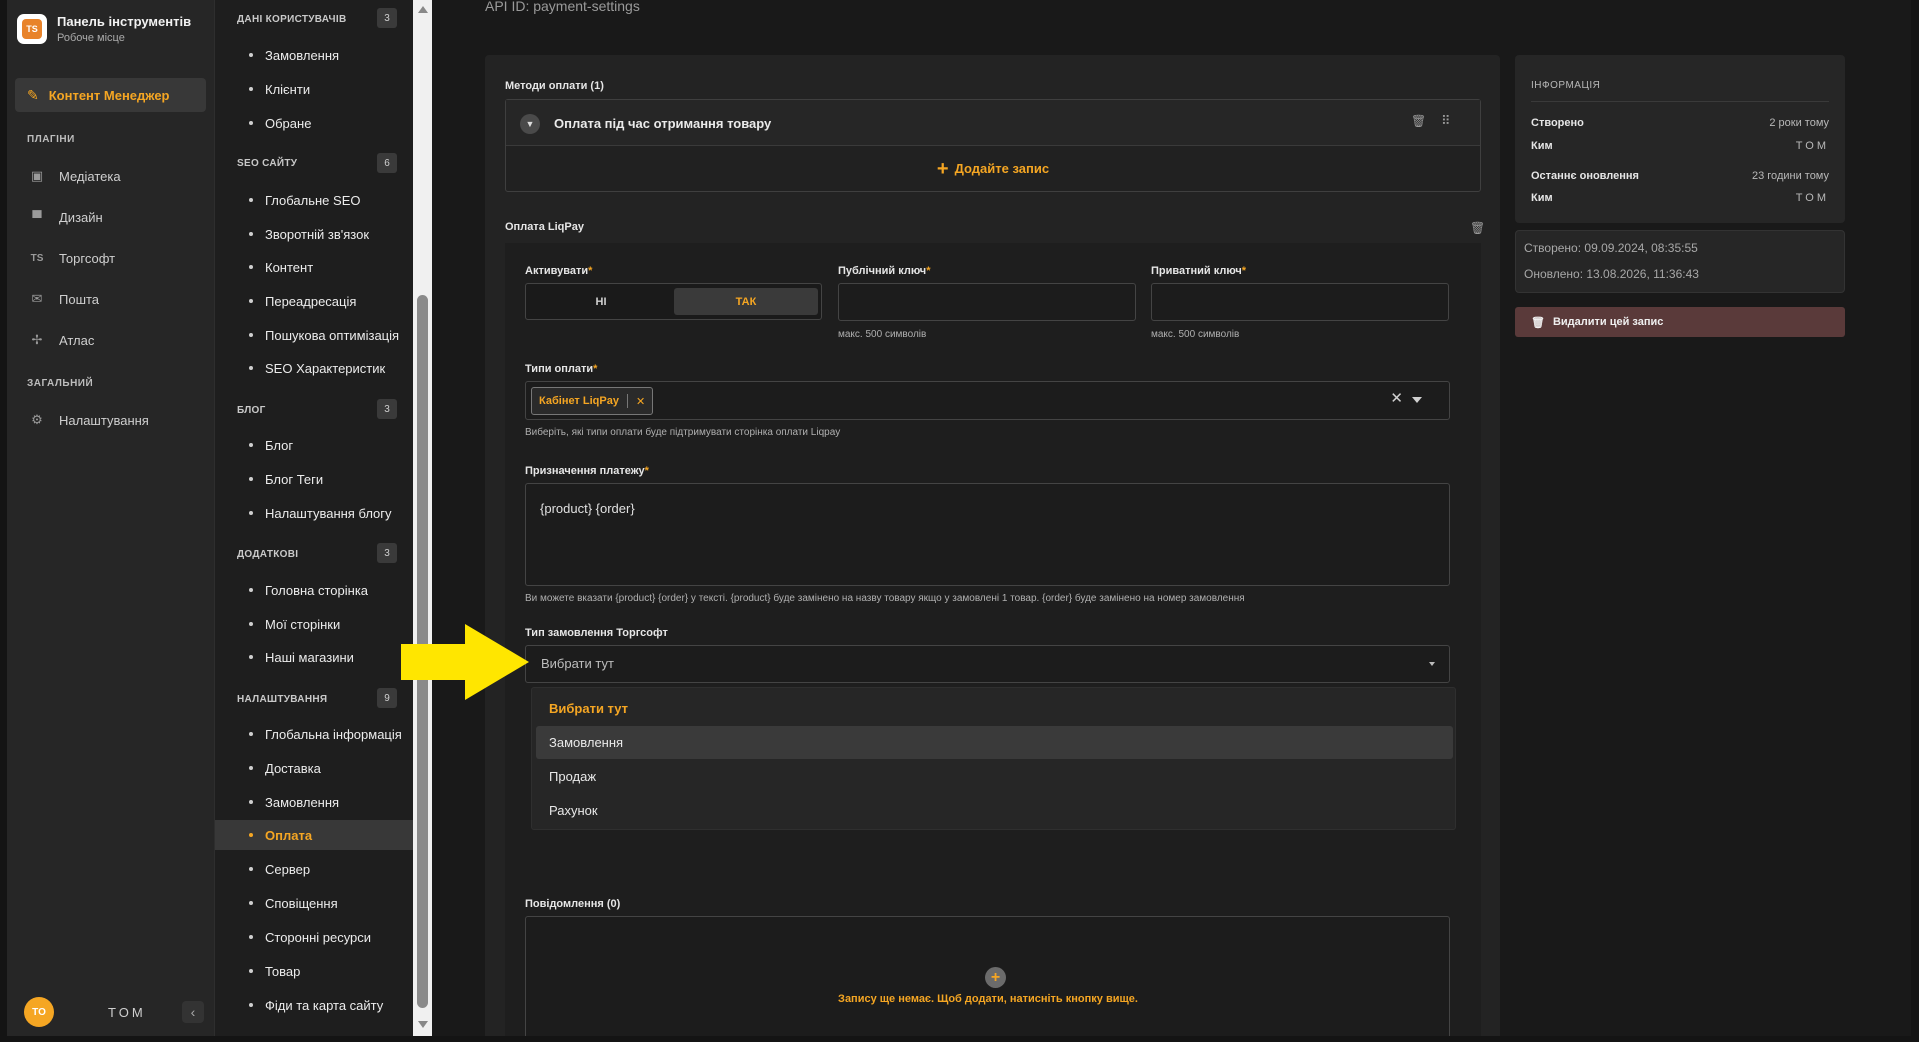  What do you see at coordinates (3, 521) in the screenshot?
I see `window-frame-left` at bounding box center [3, 521].